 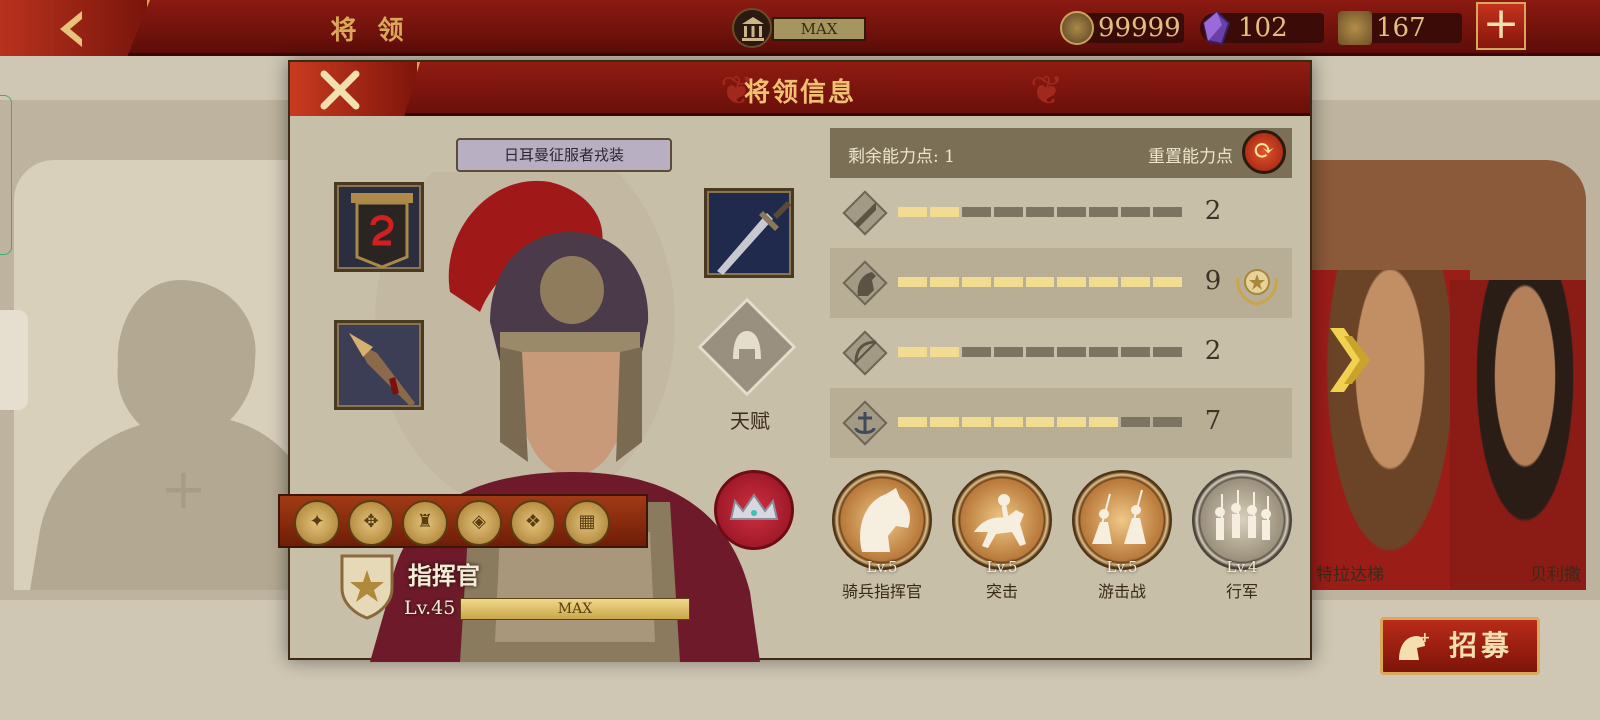 I want to click on museum-icon, so click(x=752, y=28).